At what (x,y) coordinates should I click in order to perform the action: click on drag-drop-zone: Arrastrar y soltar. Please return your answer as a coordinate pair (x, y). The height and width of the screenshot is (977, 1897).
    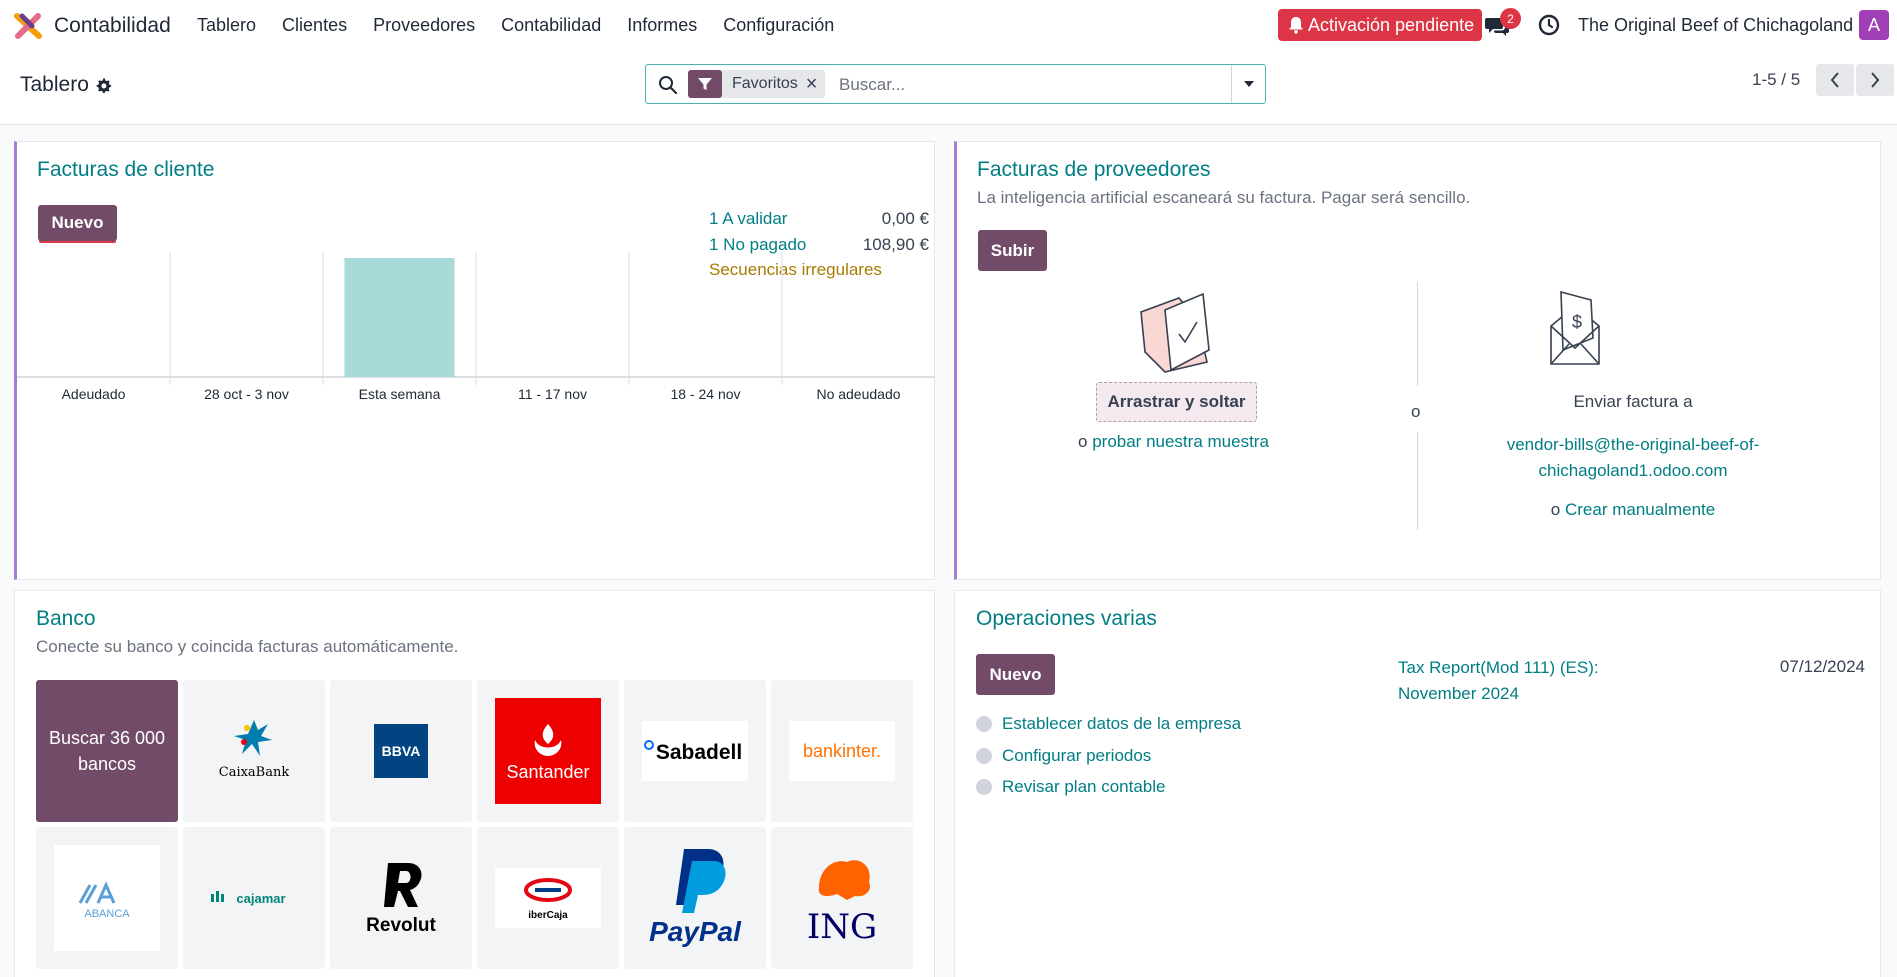
    Looking at the image, I should click on (1176, 402).